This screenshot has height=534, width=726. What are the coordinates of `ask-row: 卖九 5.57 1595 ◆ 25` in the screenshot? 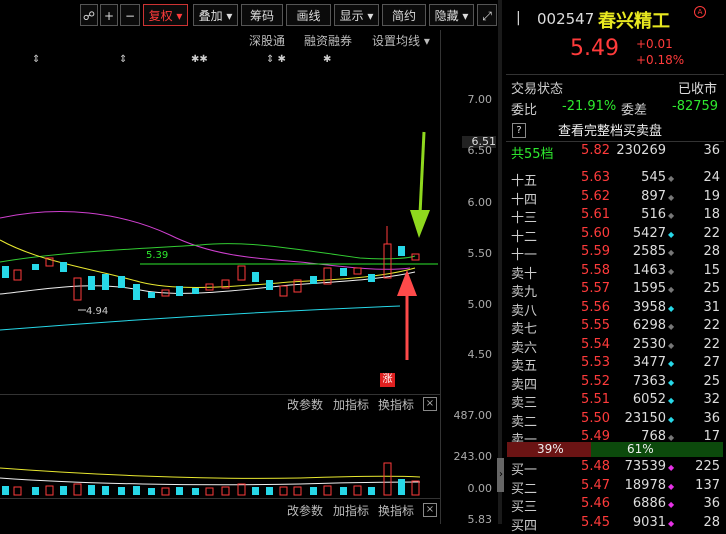 It's located at (615, 290).